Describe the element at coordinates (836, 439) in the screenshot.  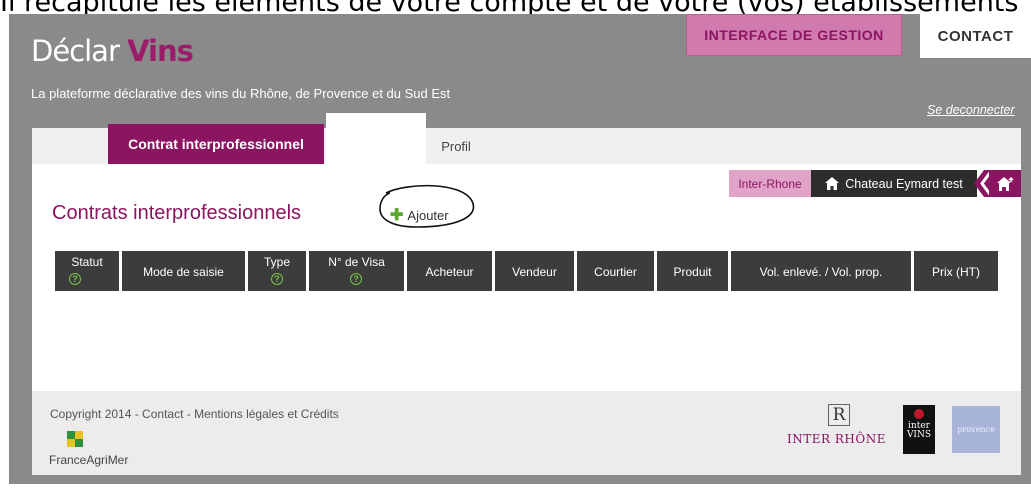
I see `interrhone-logo: INTER RHÔNE` at that location.